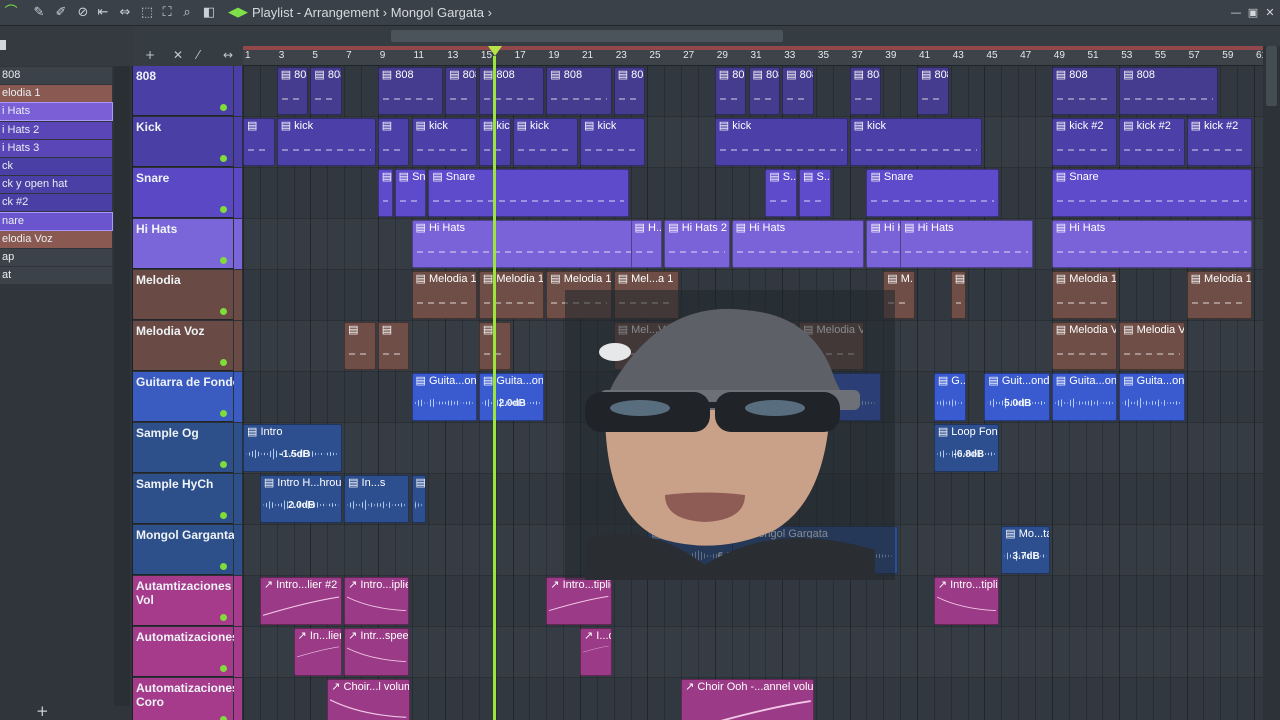 The width and height of the screenshot is (1280, 720). Describe the element at coordinates (186, 652) in the screenshot. I see `track-header: Automatizaciones` at that location.